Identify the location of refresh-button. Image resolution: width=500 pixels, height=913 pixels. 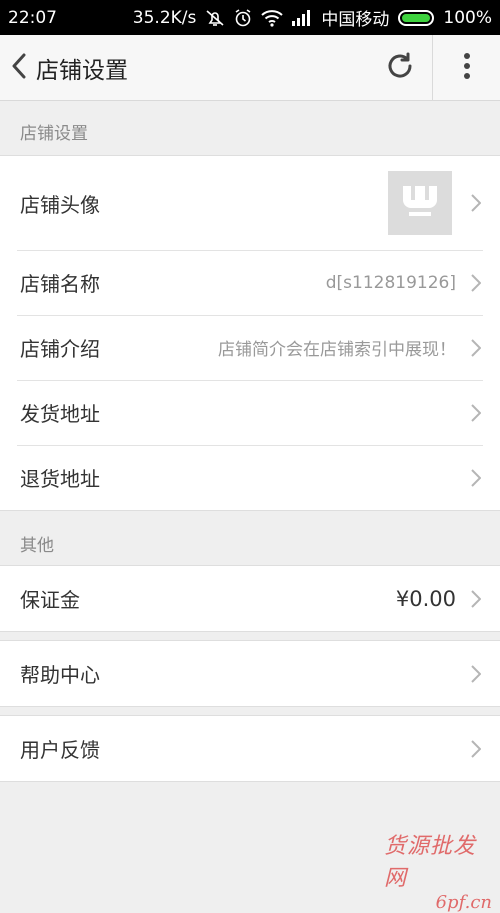
(400, 68).